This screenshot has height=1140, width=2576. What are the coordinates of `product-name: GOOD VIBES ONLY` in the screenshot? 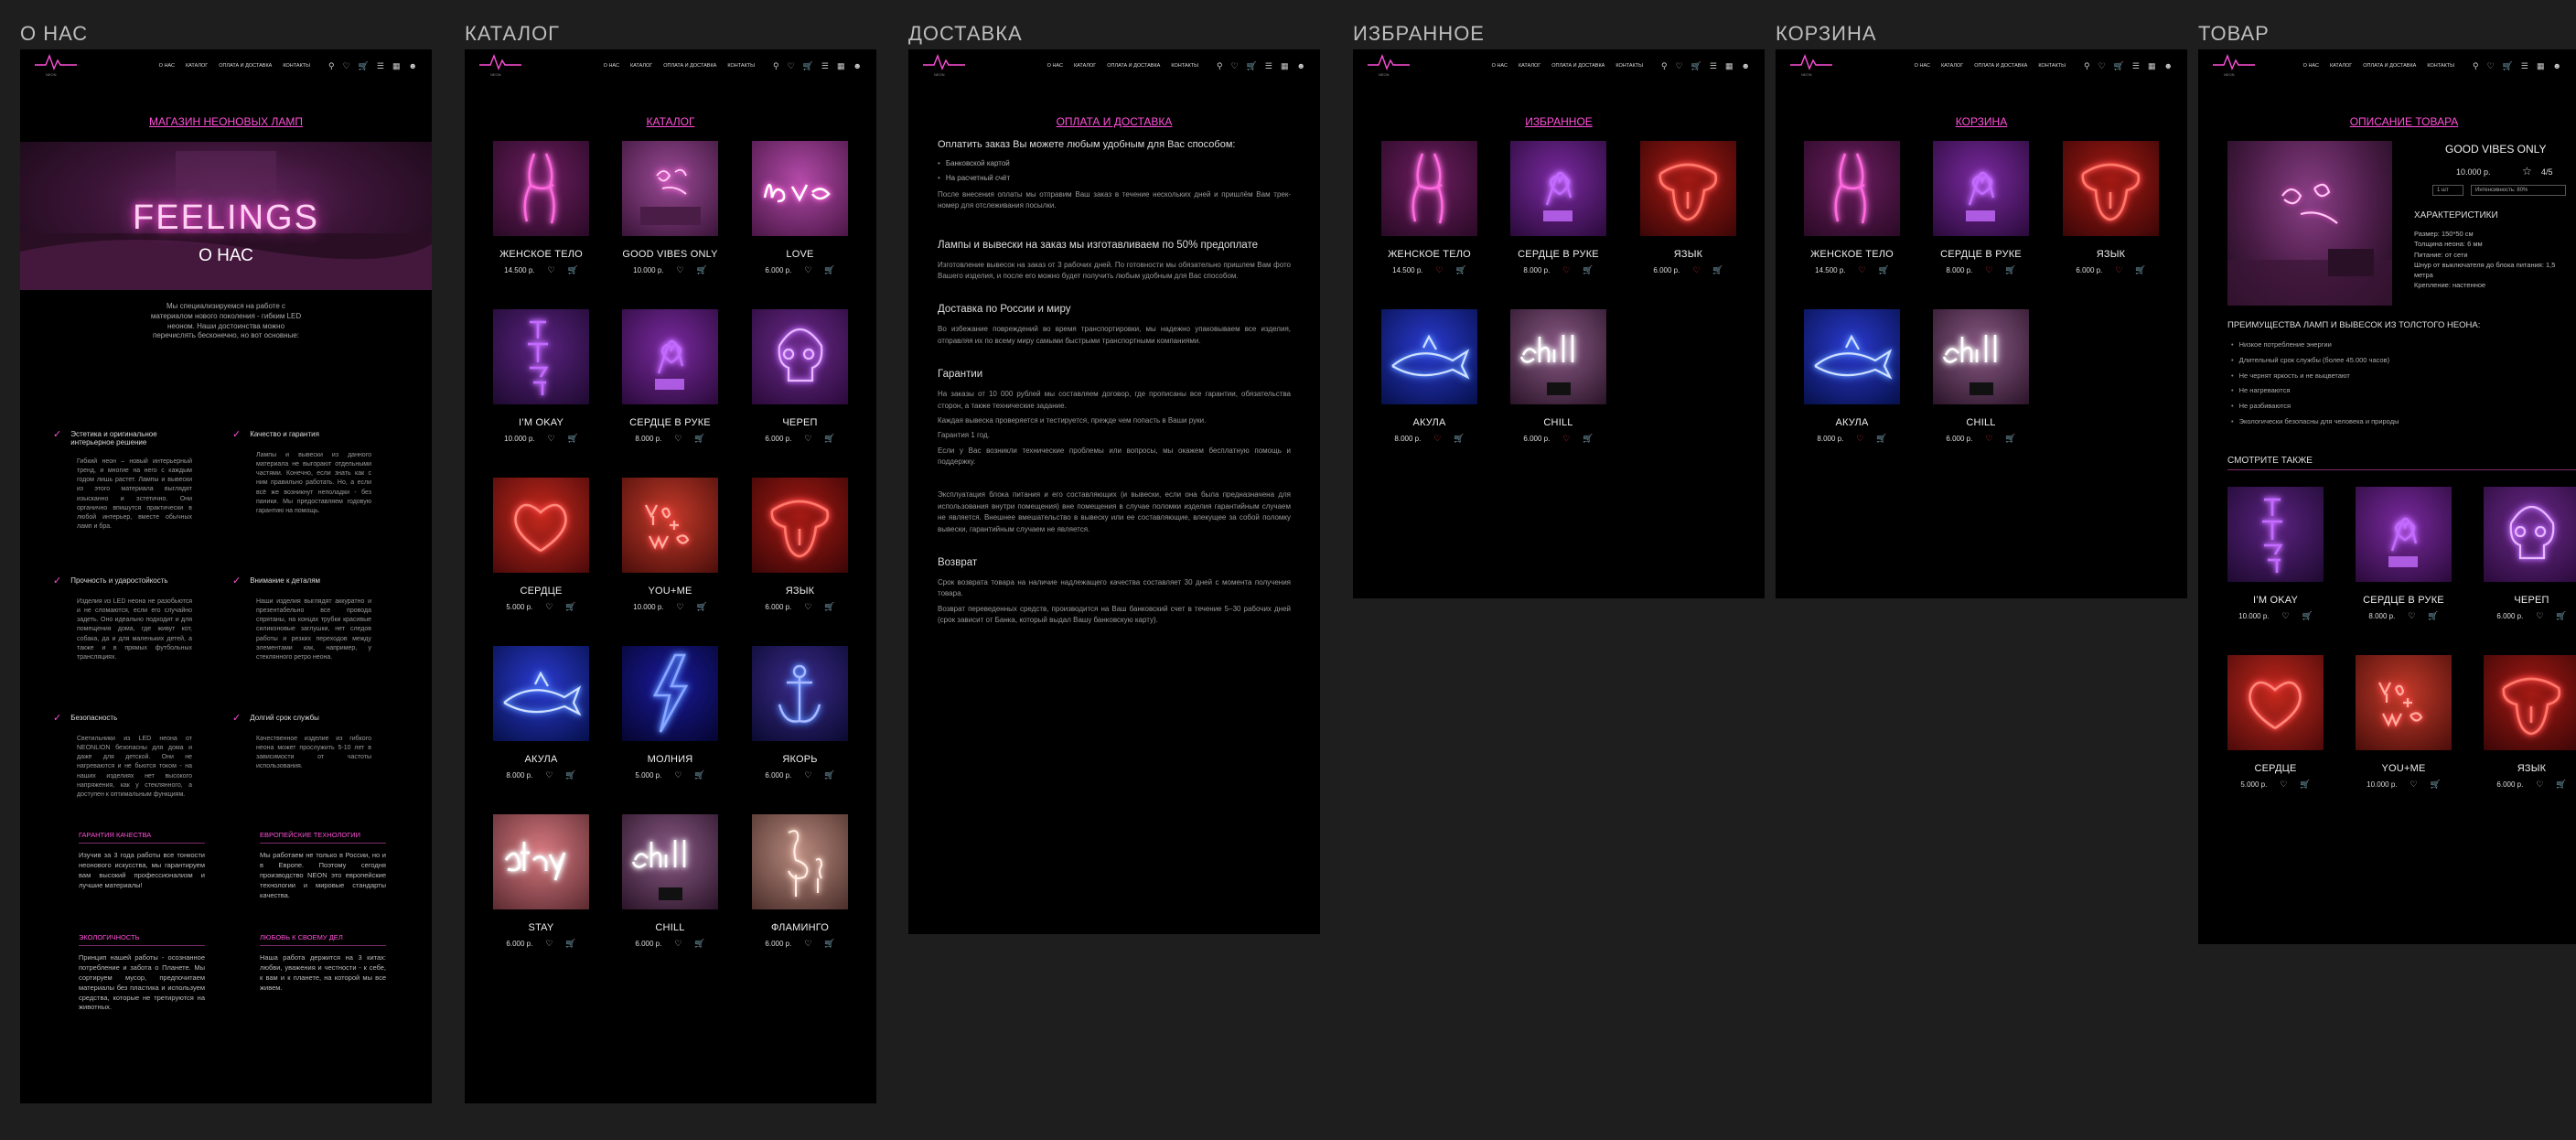 It's located at (670, 254).